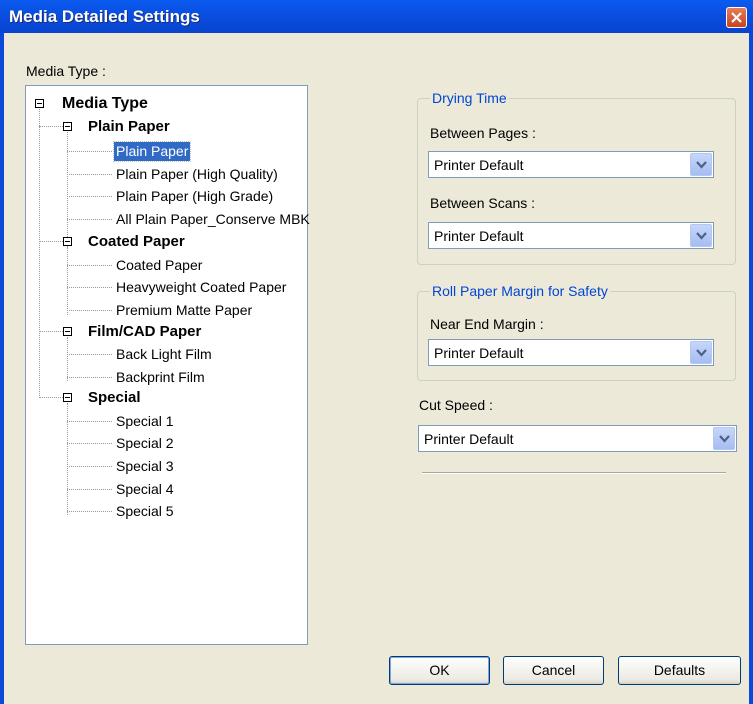 The height and width of the screenshot is (704, 753). I want to click on between-pages-dropdown: Printer Default, so click(571, 164).